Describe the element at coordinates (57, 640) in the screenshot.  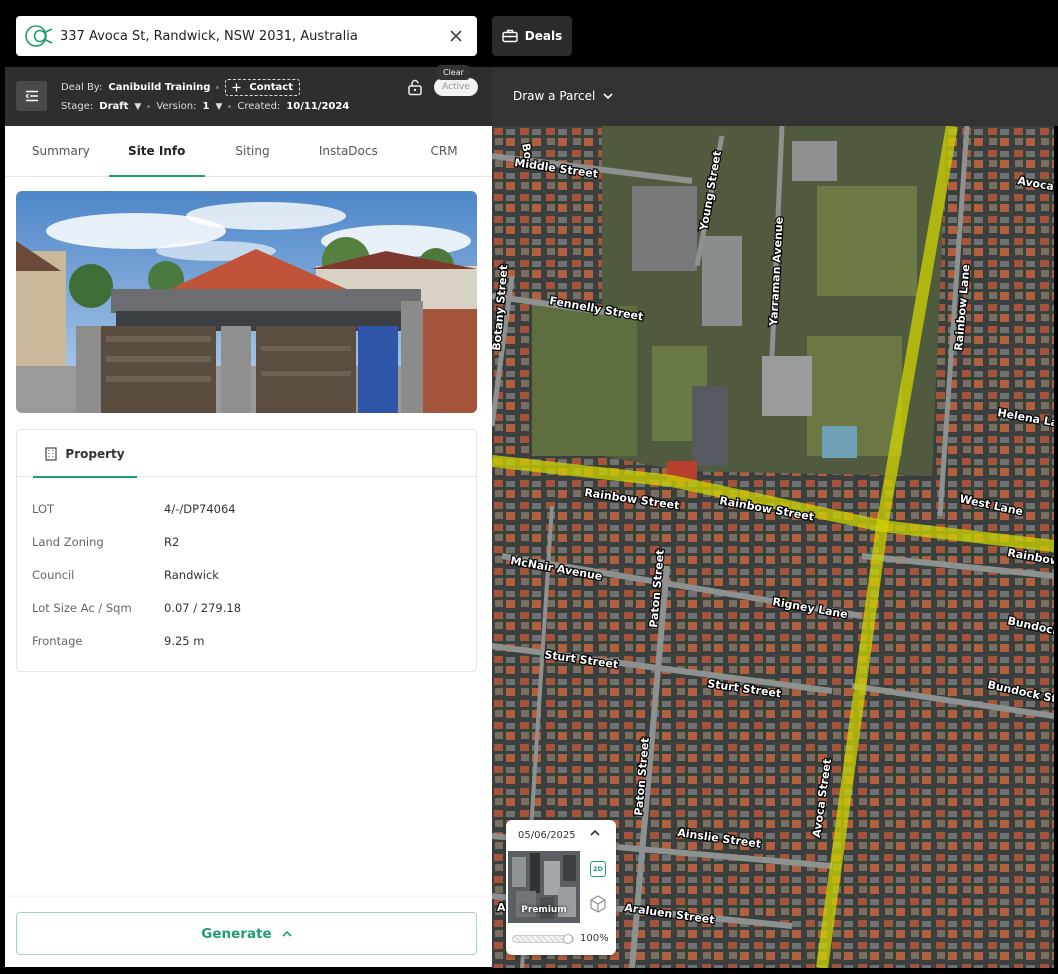
I see `row-label: Frontage` at that location.